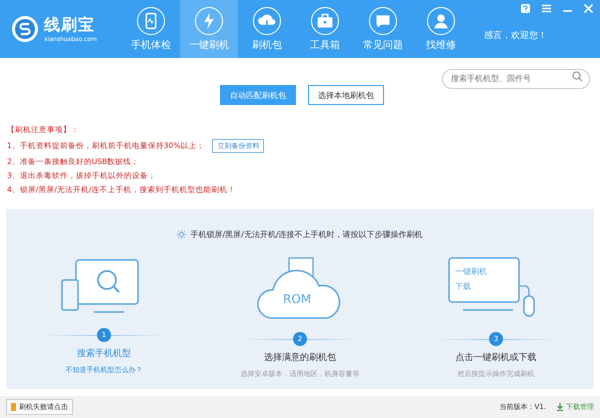 The image size is (600, 418). I want to click on cloud-icon, so click(267, 20).